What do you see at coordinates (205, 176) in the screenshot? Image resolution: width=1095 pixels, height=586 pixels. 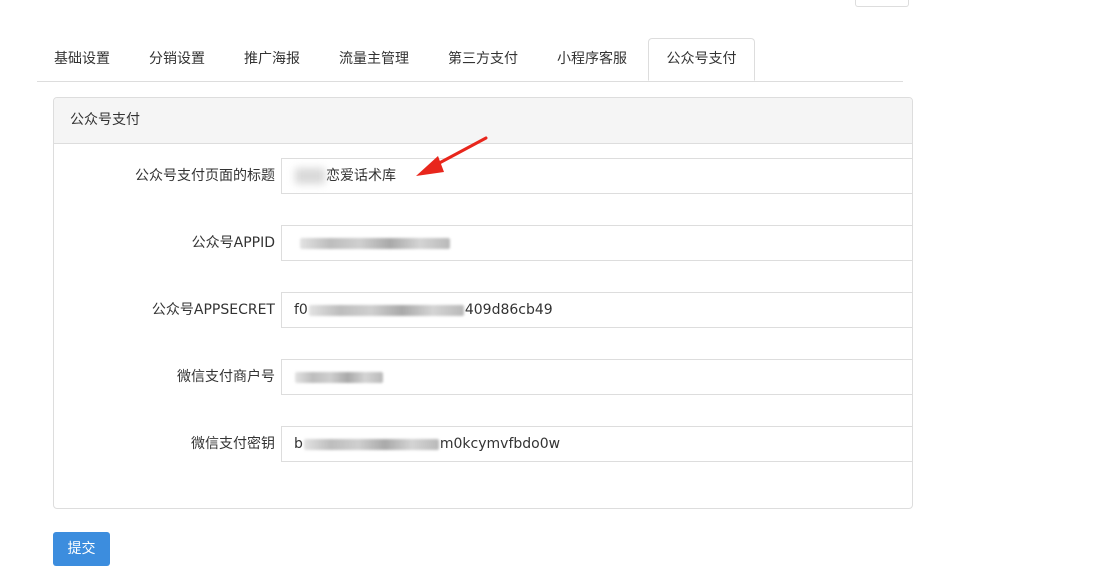 I see `page-title-label: 公众号支付页面的标题` at bounding box center [205, 176].